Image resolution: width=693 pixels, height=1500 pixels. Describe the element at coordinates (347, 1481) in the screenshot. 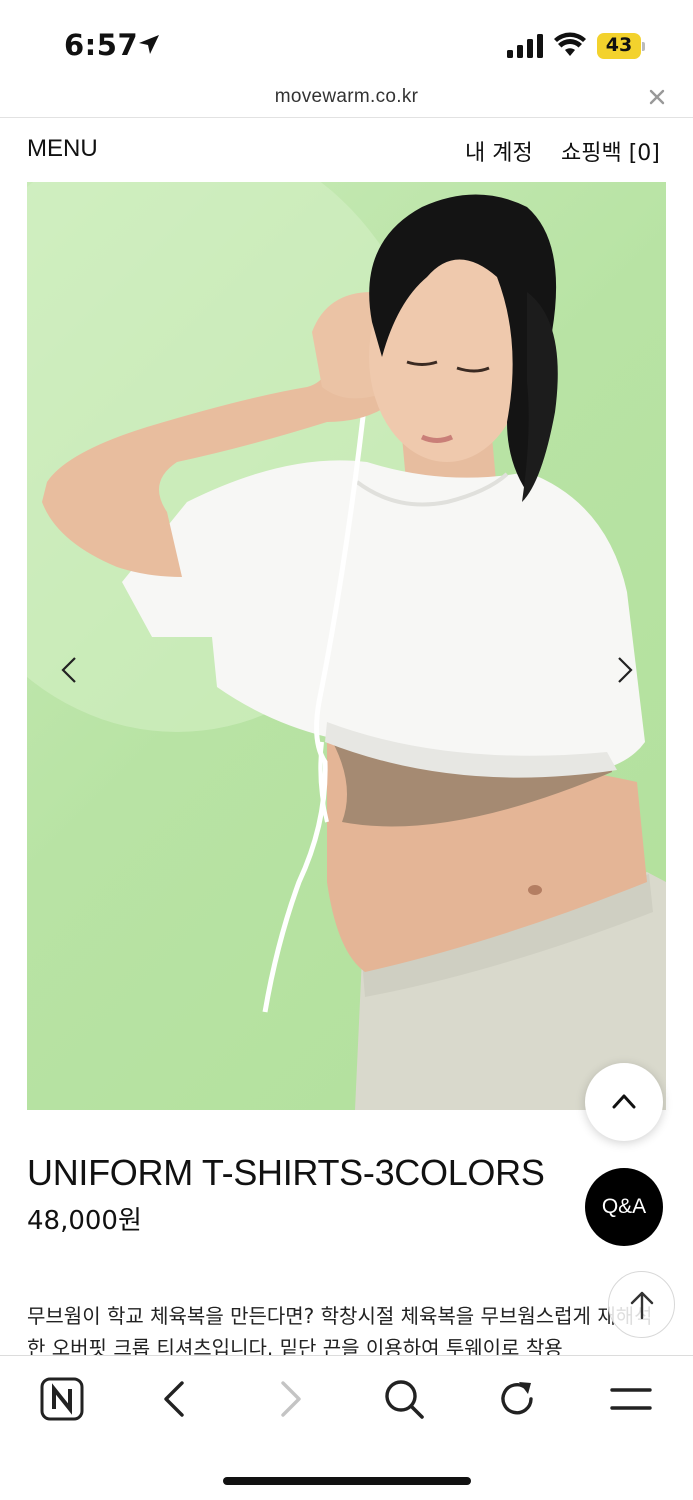

I see `home-indicator` at that location.